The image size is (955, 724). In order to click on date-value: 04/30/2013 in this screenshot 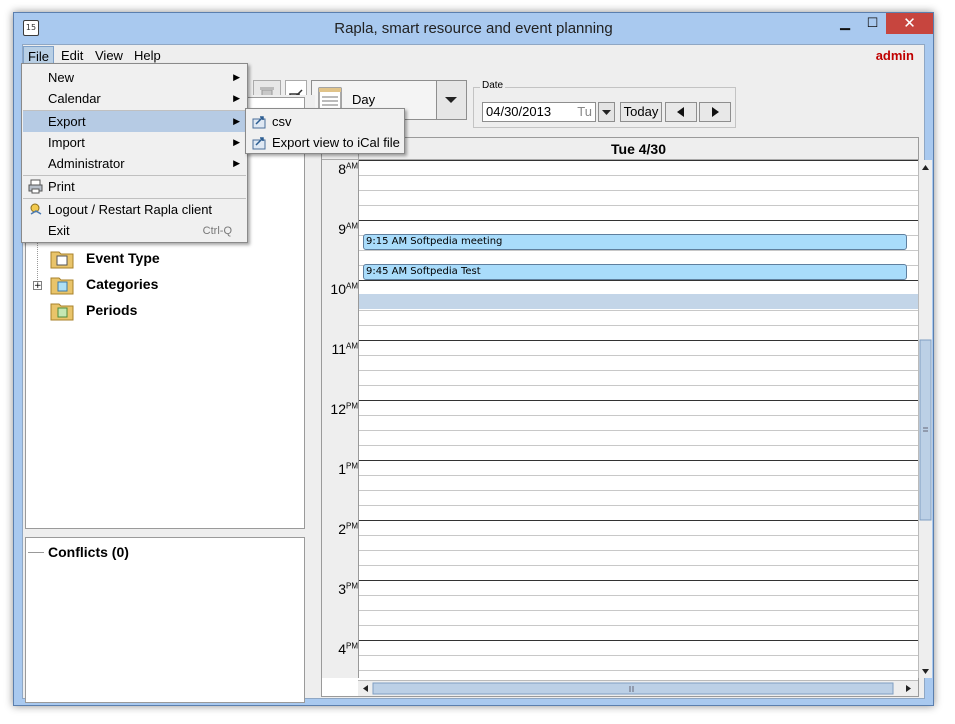, I will do `click(519, 111)`.